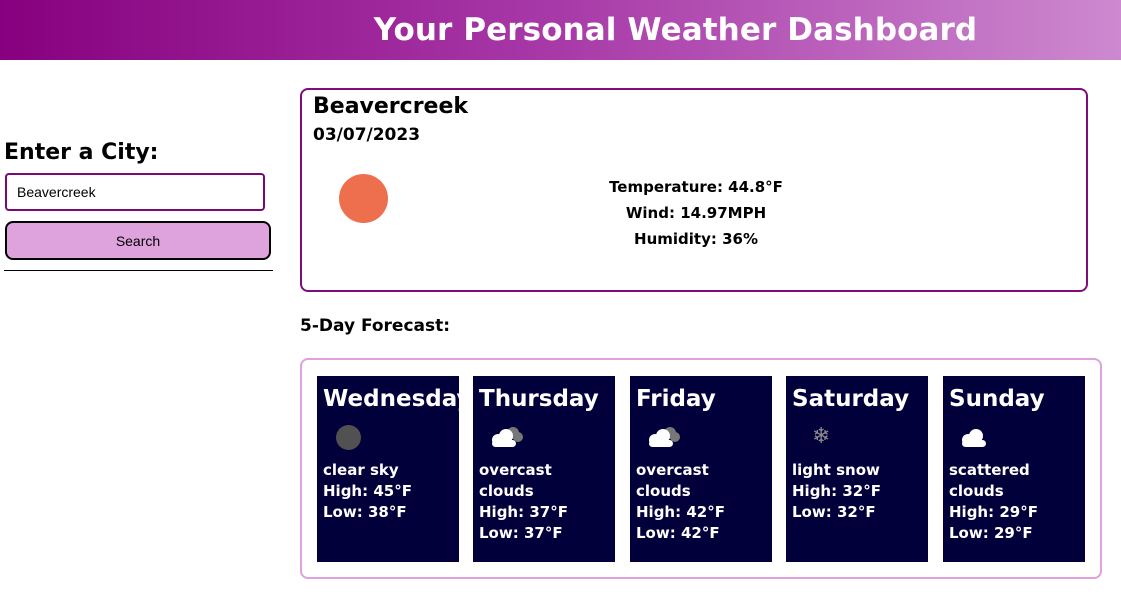 The image size is (1121, 594). Describe the element at coordinates (367, 135) in the screenshot. I see `current-date: 03/07/2023` at that location.